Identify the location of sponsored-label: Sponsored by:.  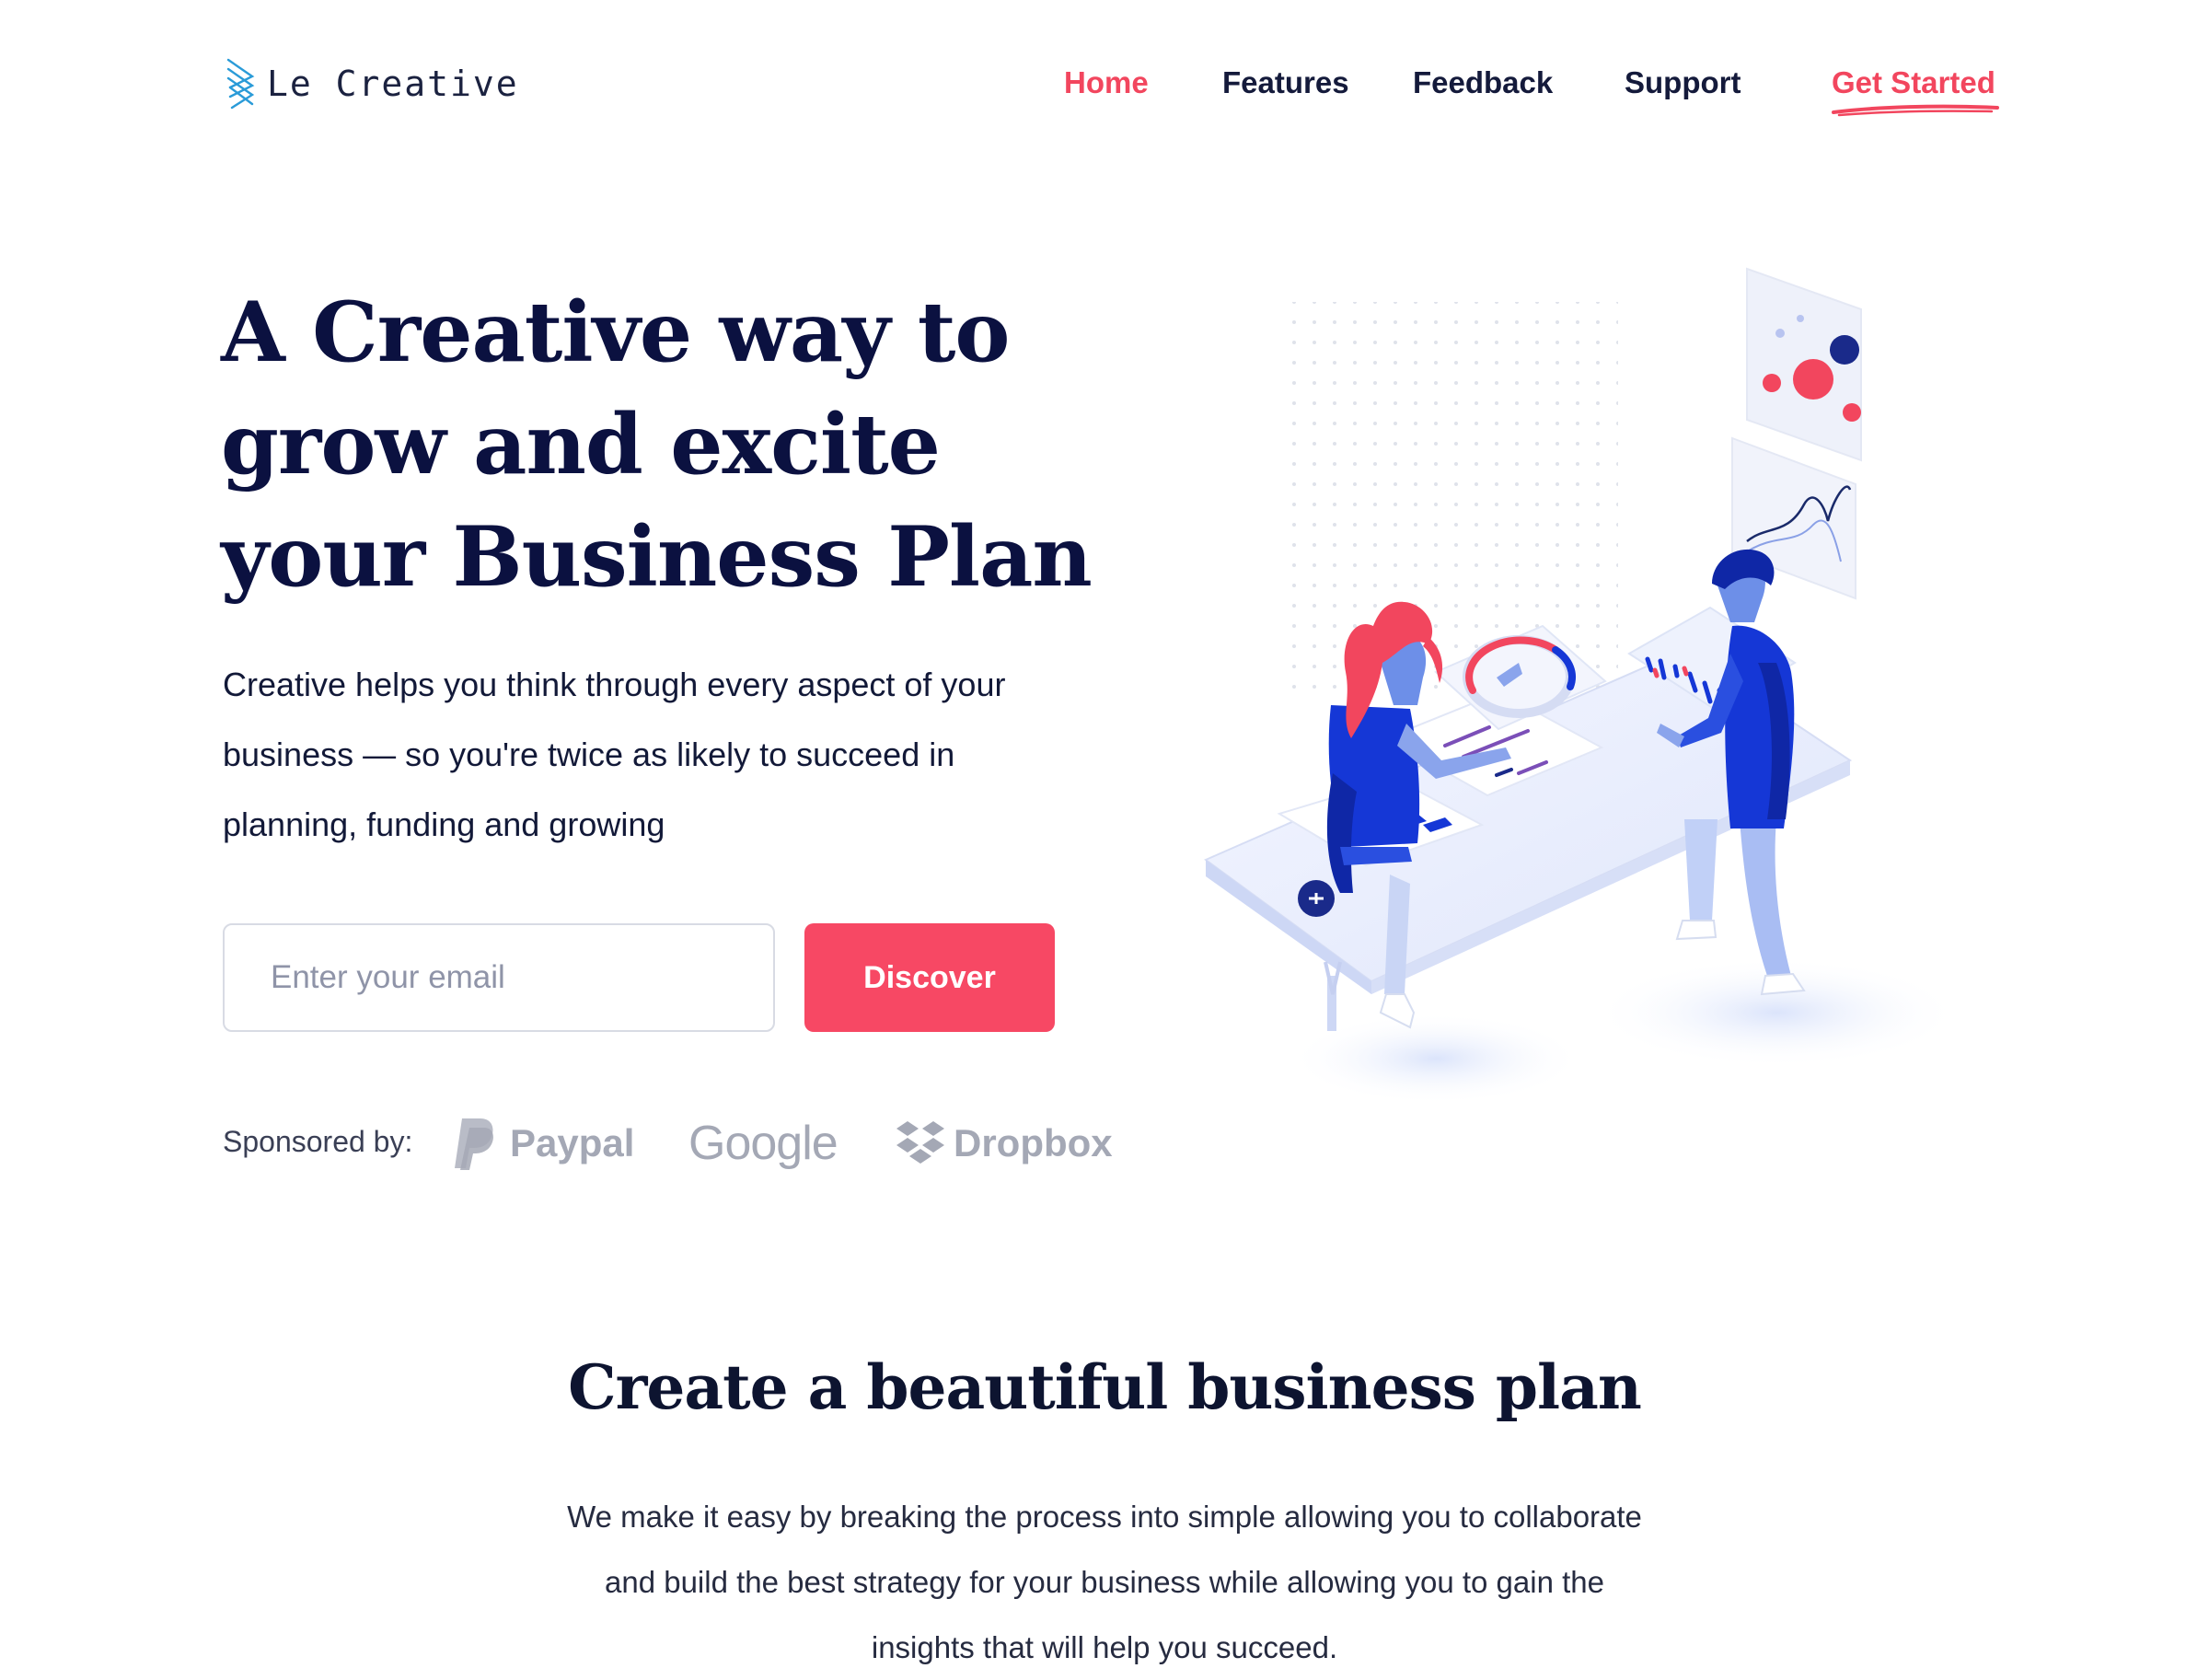
(318, 1141).